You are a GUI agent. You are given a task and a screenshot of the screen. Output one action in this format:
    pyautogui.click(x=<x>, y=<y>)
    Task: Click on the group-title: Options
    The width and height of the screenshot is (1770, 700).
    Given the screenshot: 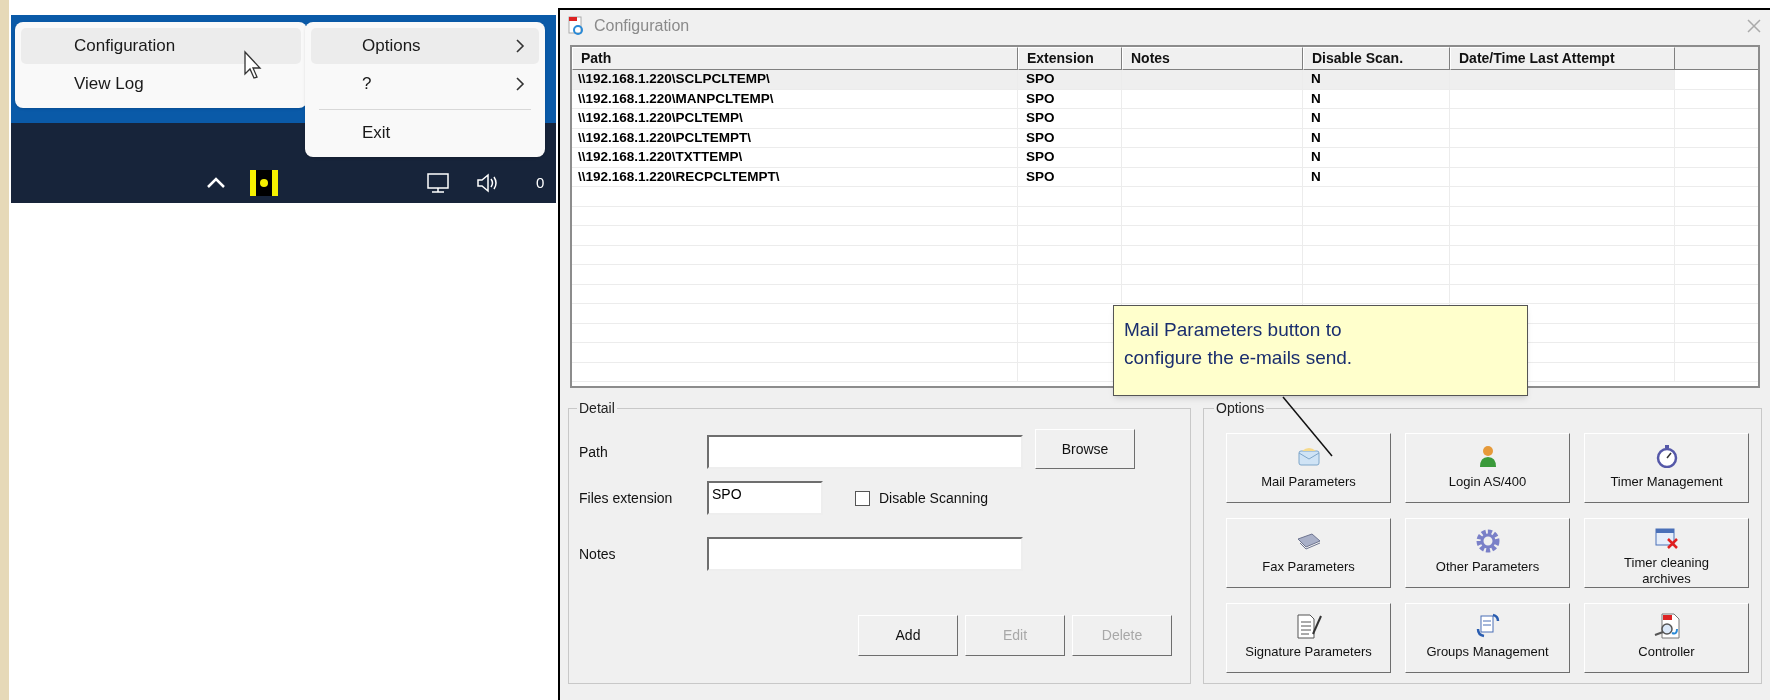 What is the action you would take?
    pyautogui.click(x=1240, y=408)
    